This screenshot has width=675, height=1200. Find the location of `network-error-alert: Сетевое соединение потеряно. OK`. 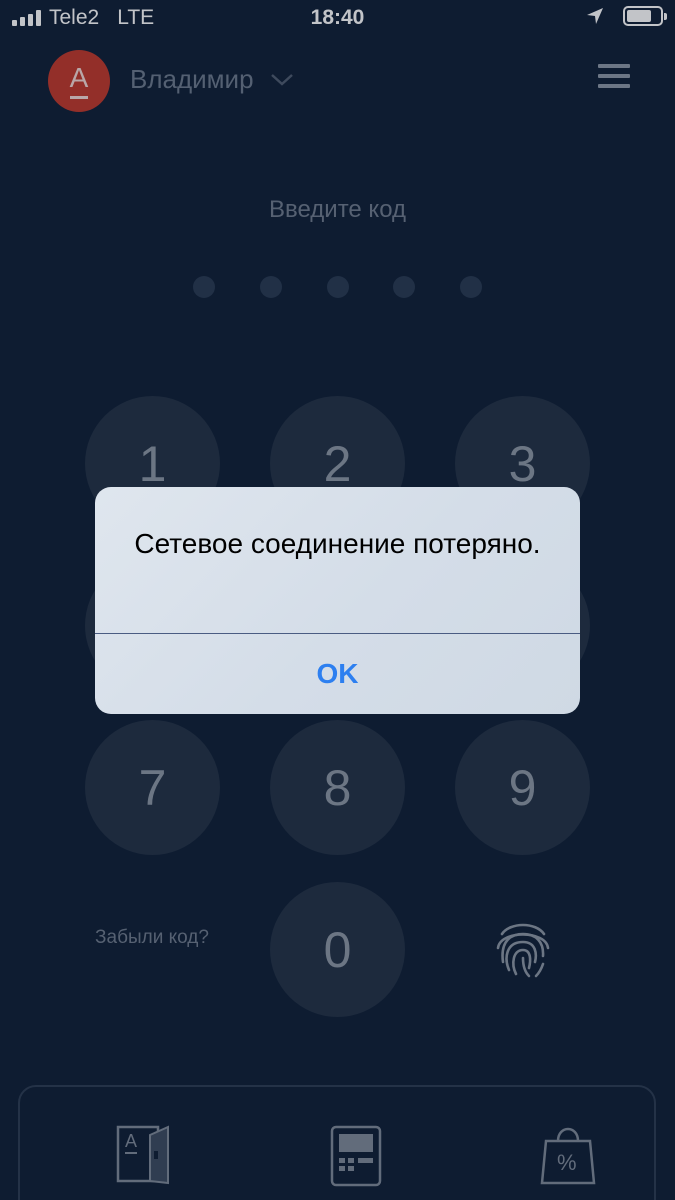

network-error-alert: Сетевое соединение потеряно. OK is located at coordinates (337, 600).